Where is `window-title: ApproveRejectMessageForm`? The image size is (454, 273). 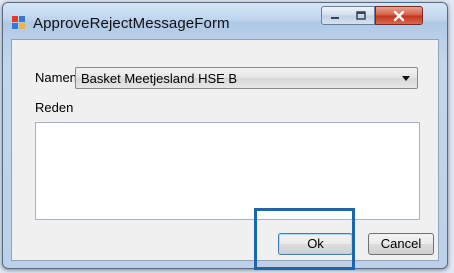
window-title: ApproveRejectMessageForm is located at coordinates (131, 23).